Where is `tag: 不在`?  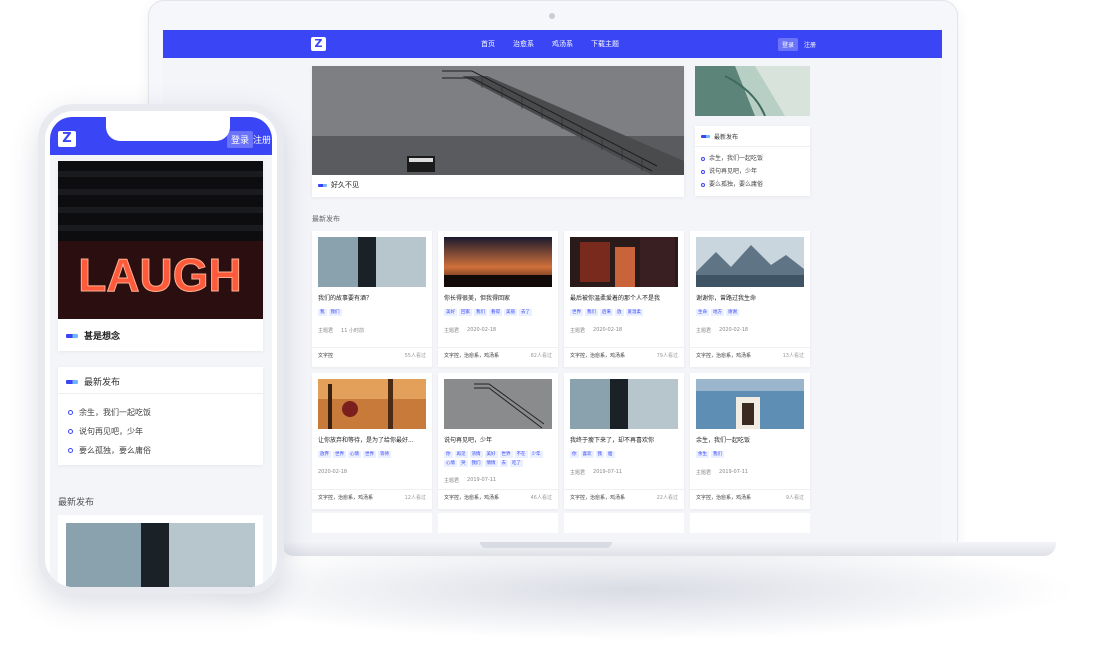
tag: 不在 is located at coordinates (521, 454).